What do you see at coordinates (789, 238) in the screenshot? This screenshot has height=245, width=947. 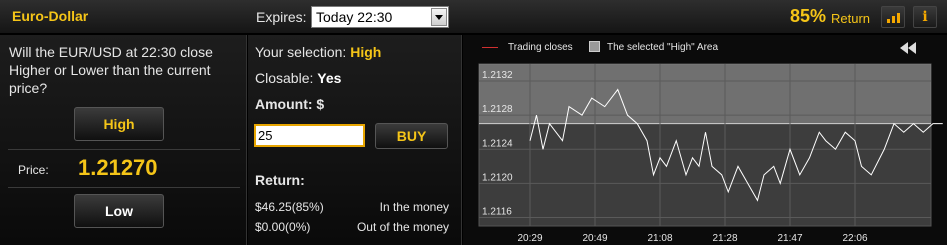 I see `x-tick-label: 21:47` at bounding box center [789, 238].